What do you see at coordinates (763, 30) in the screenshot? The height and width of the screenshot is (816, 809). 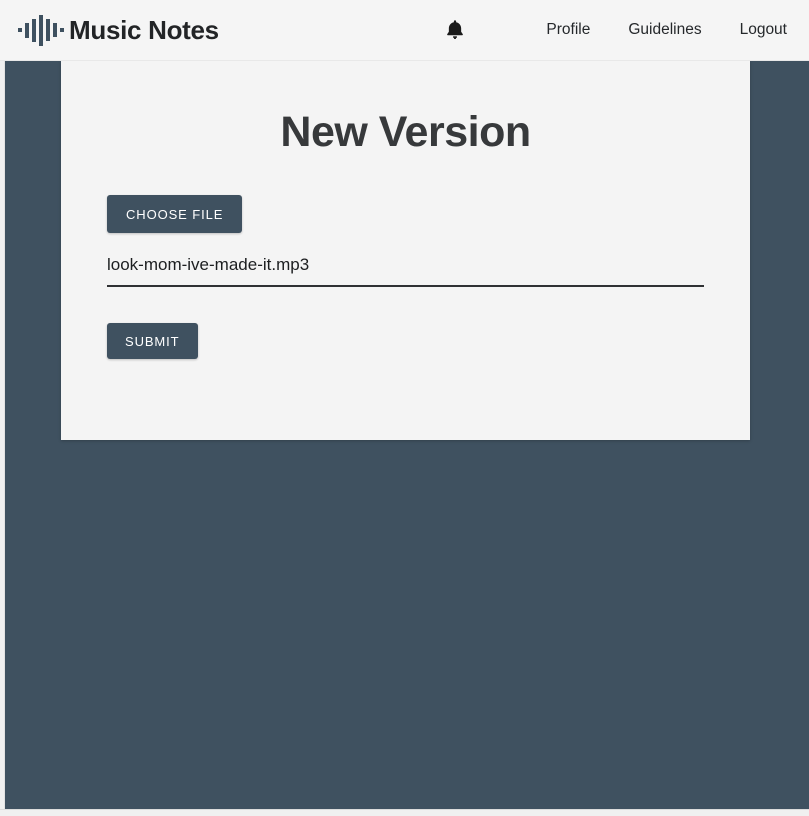 I see `nav-link-logout: Logout` at bounding box center [763, 30].